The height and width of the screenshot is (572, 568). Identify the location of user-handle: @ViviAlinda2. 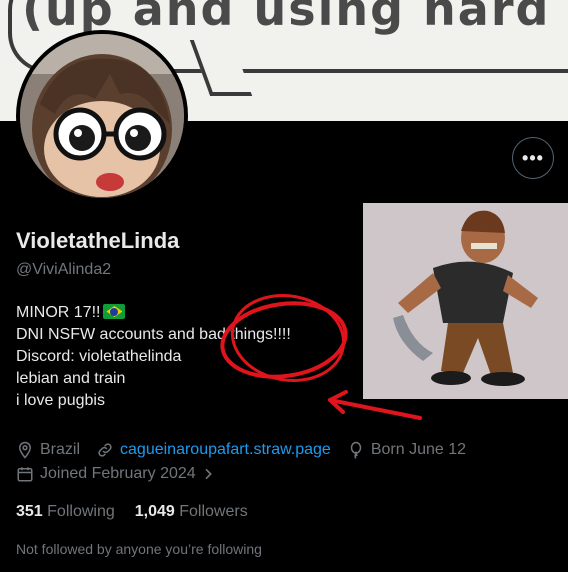
(64, 269).